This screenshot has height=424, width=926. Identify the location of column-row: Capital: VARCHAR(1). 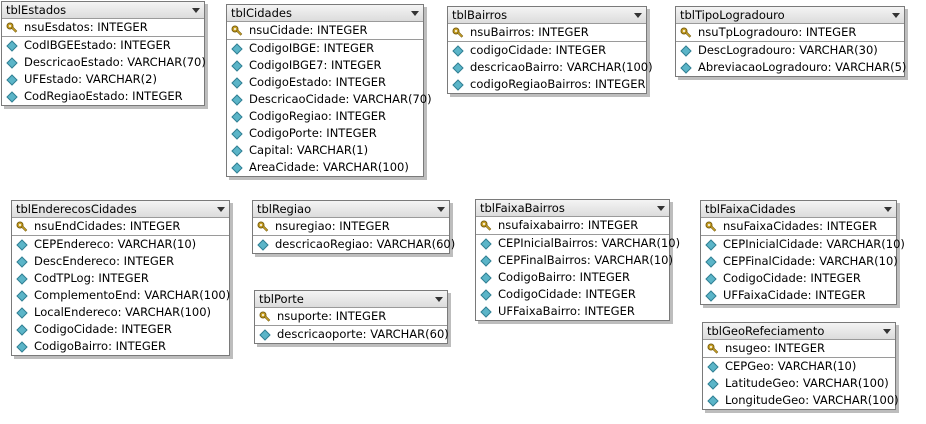
(325, 150).